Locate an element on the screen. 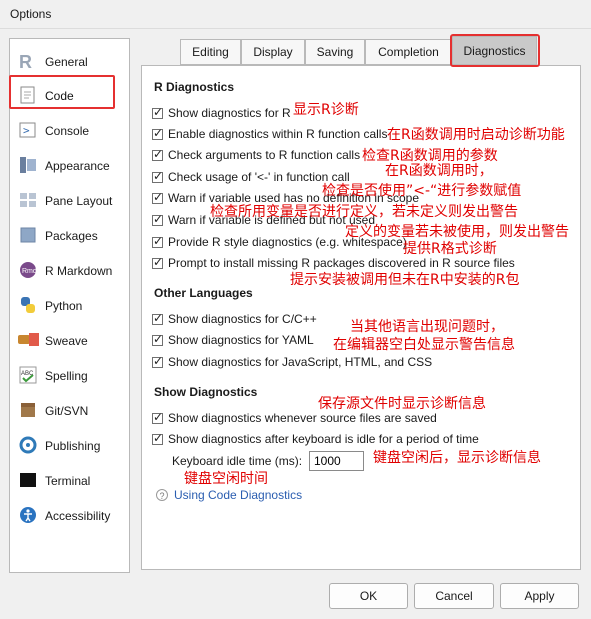  terminal-icon is located at coordinates (28, 480).